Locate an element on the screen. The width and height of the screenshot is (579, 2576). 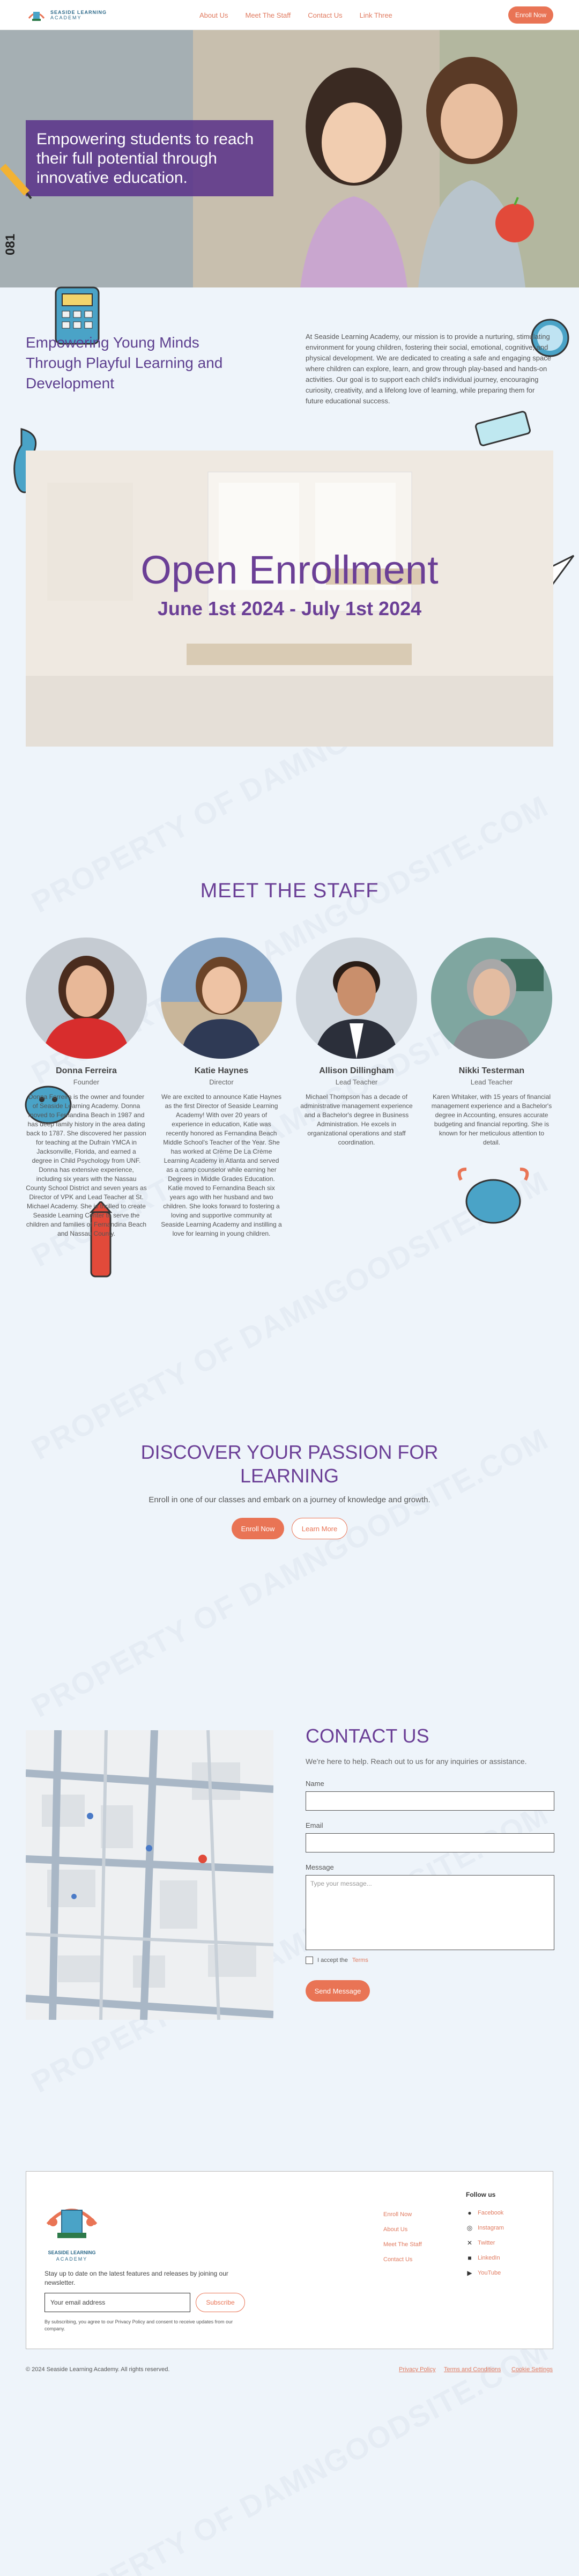
discover-enroll-button: Enroll Now is located at coordinates (258, 1528).